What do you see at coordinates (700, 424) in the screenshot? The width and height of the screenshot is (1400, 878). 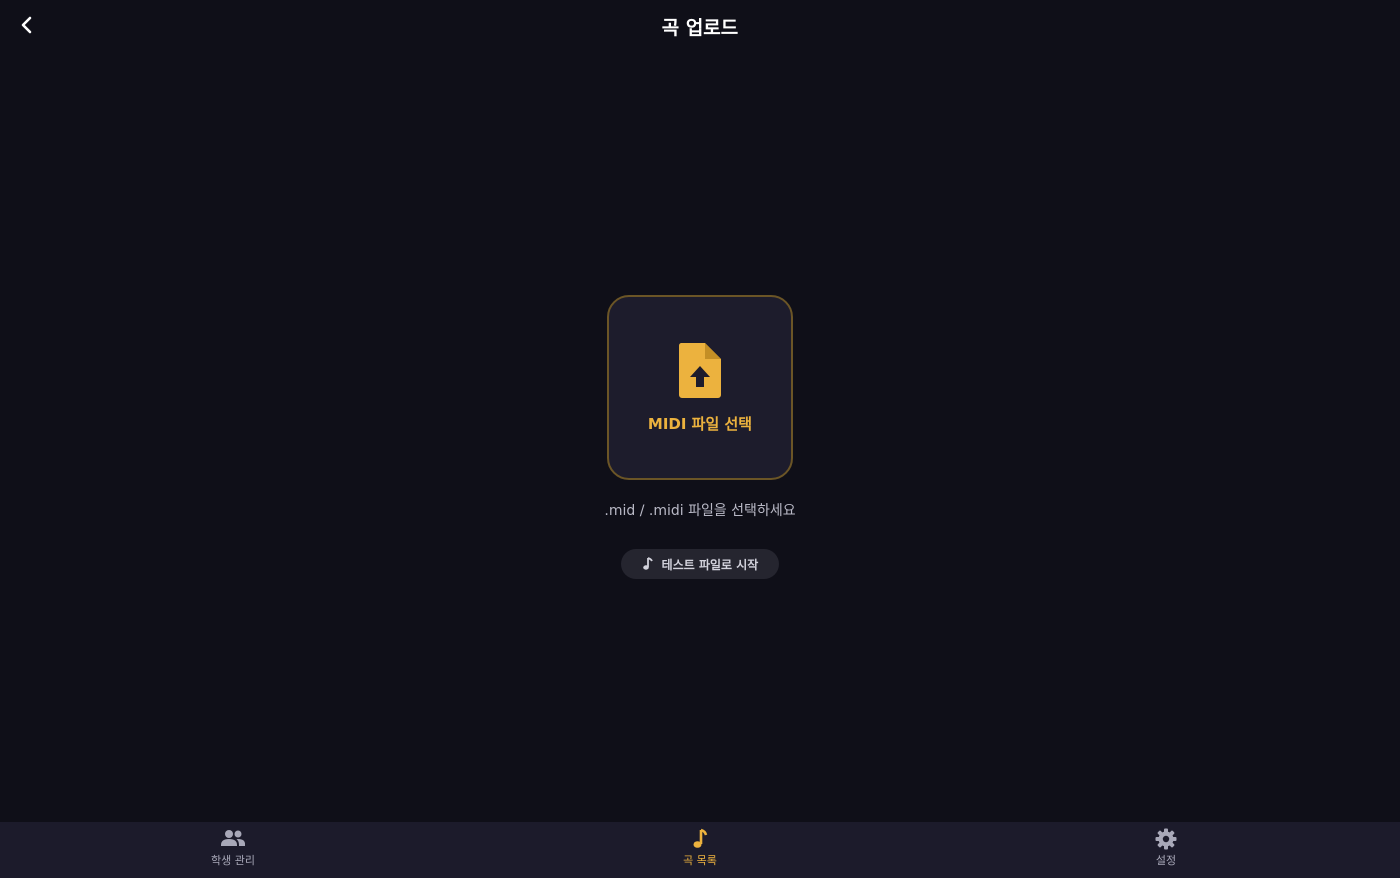 I see `midi-file-select-label: MIDI 파일 선택` at bounding box center [700, 424].